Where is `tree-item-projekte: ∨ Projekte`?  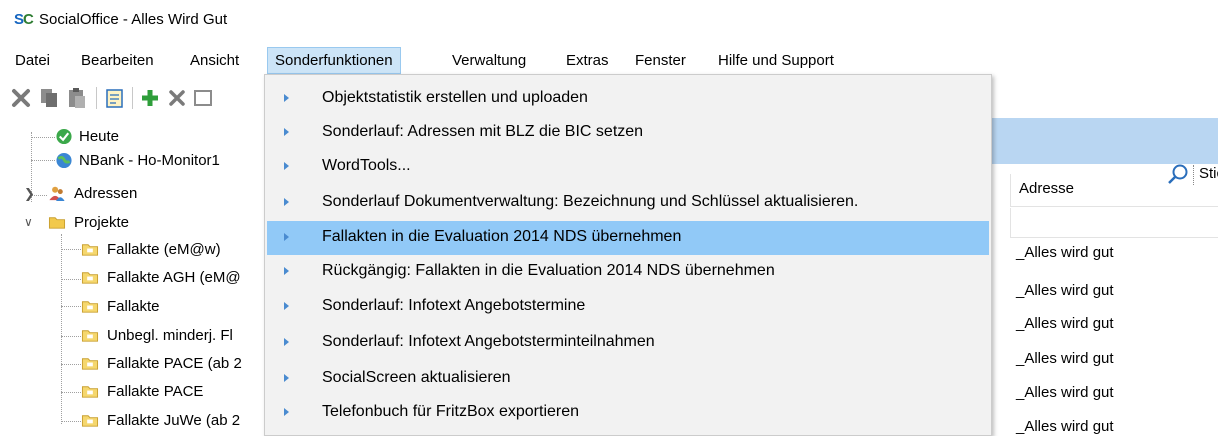 tree-item-projekte: ∨ Projekte is located at coordinates (139, 222).